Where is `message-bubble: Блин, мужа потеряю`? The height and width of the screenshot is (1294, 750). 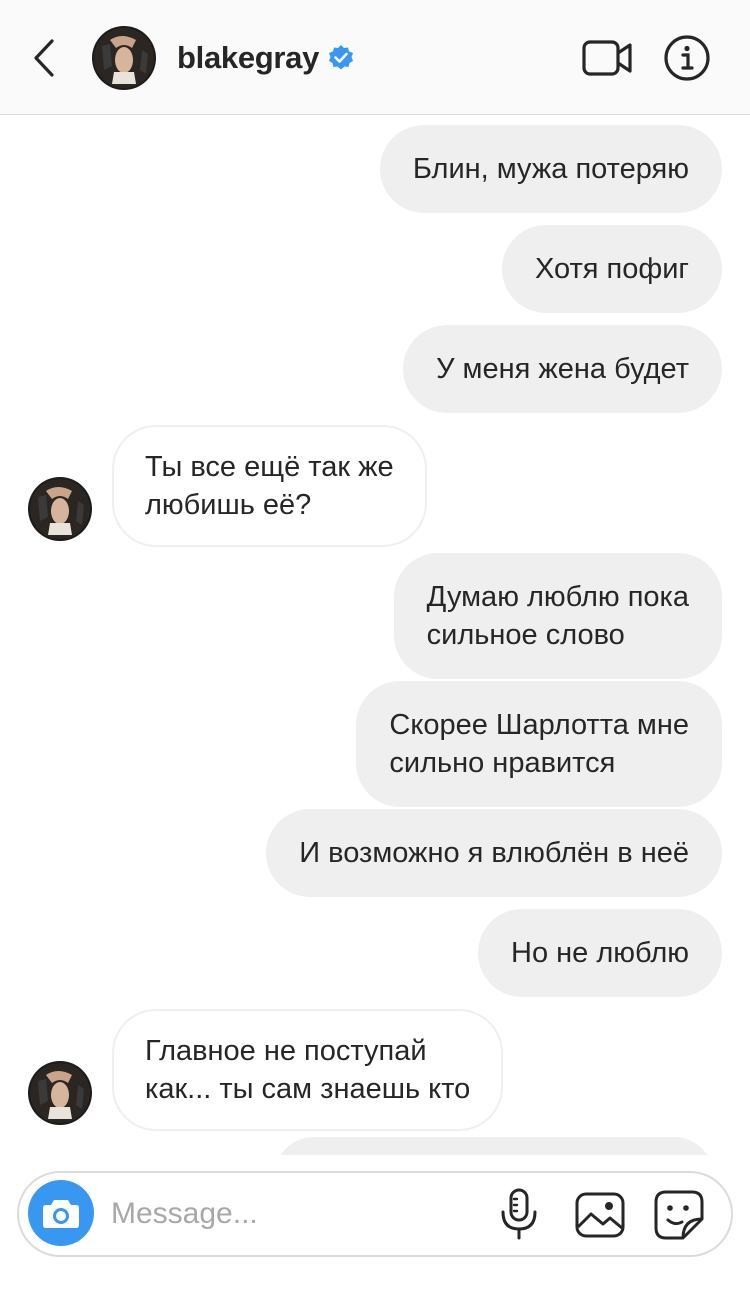
message-bubble: Блин, мужа потеряю is located at coordinates (550, 169).